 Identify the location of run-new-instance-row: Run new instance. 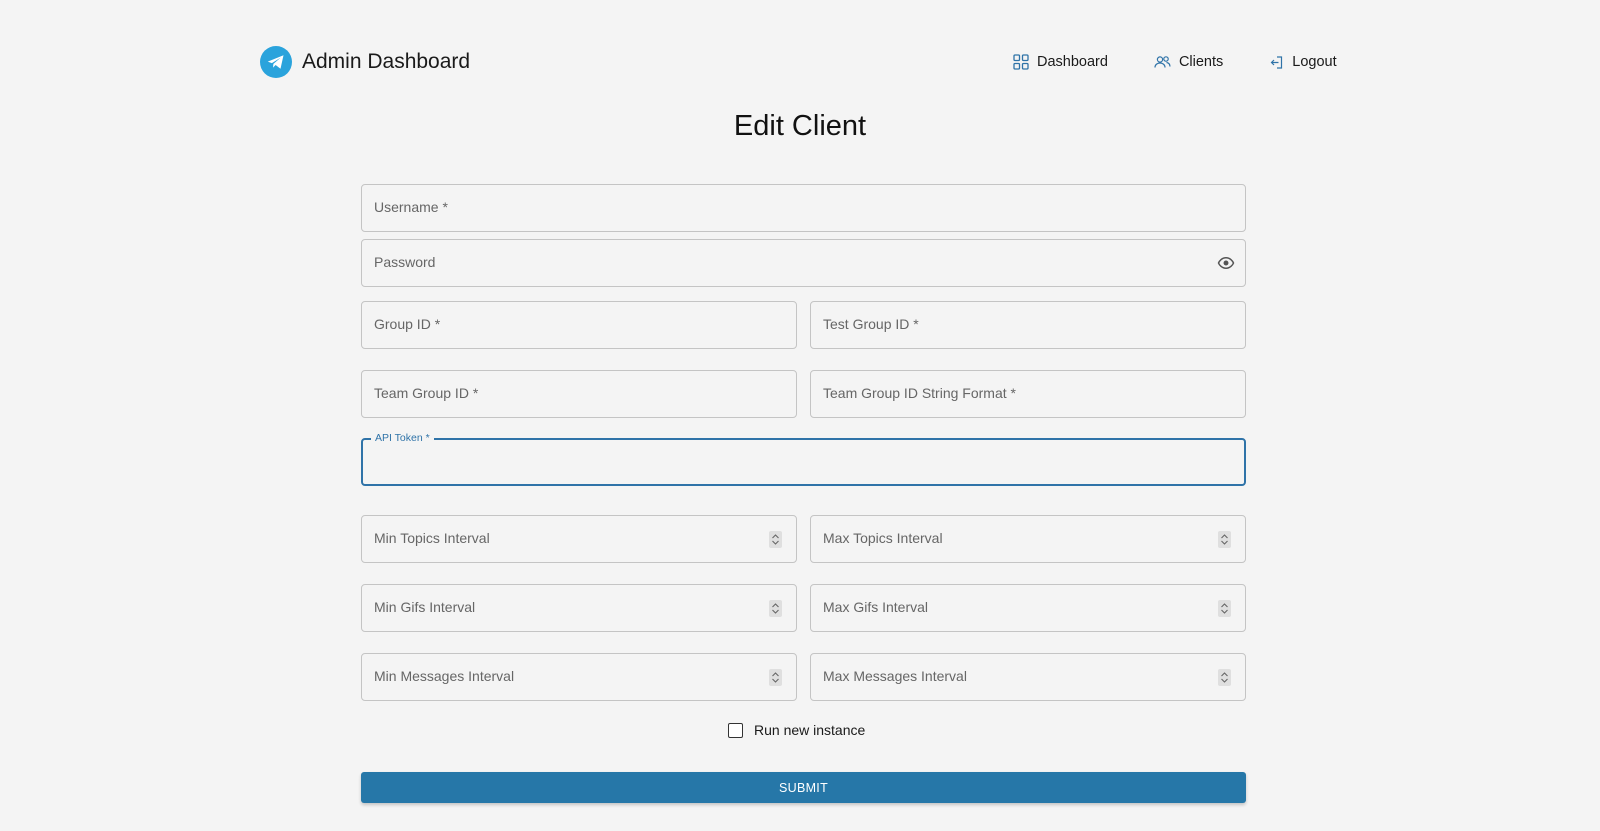
(796, 730).